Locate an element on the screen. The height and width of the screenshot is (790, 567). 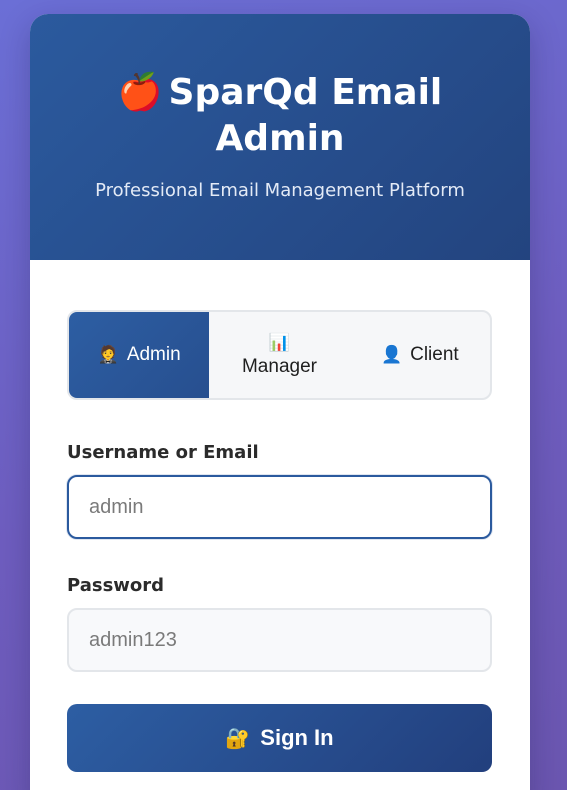
admin-icon: 🤵 is located at coordinates (108, 354).